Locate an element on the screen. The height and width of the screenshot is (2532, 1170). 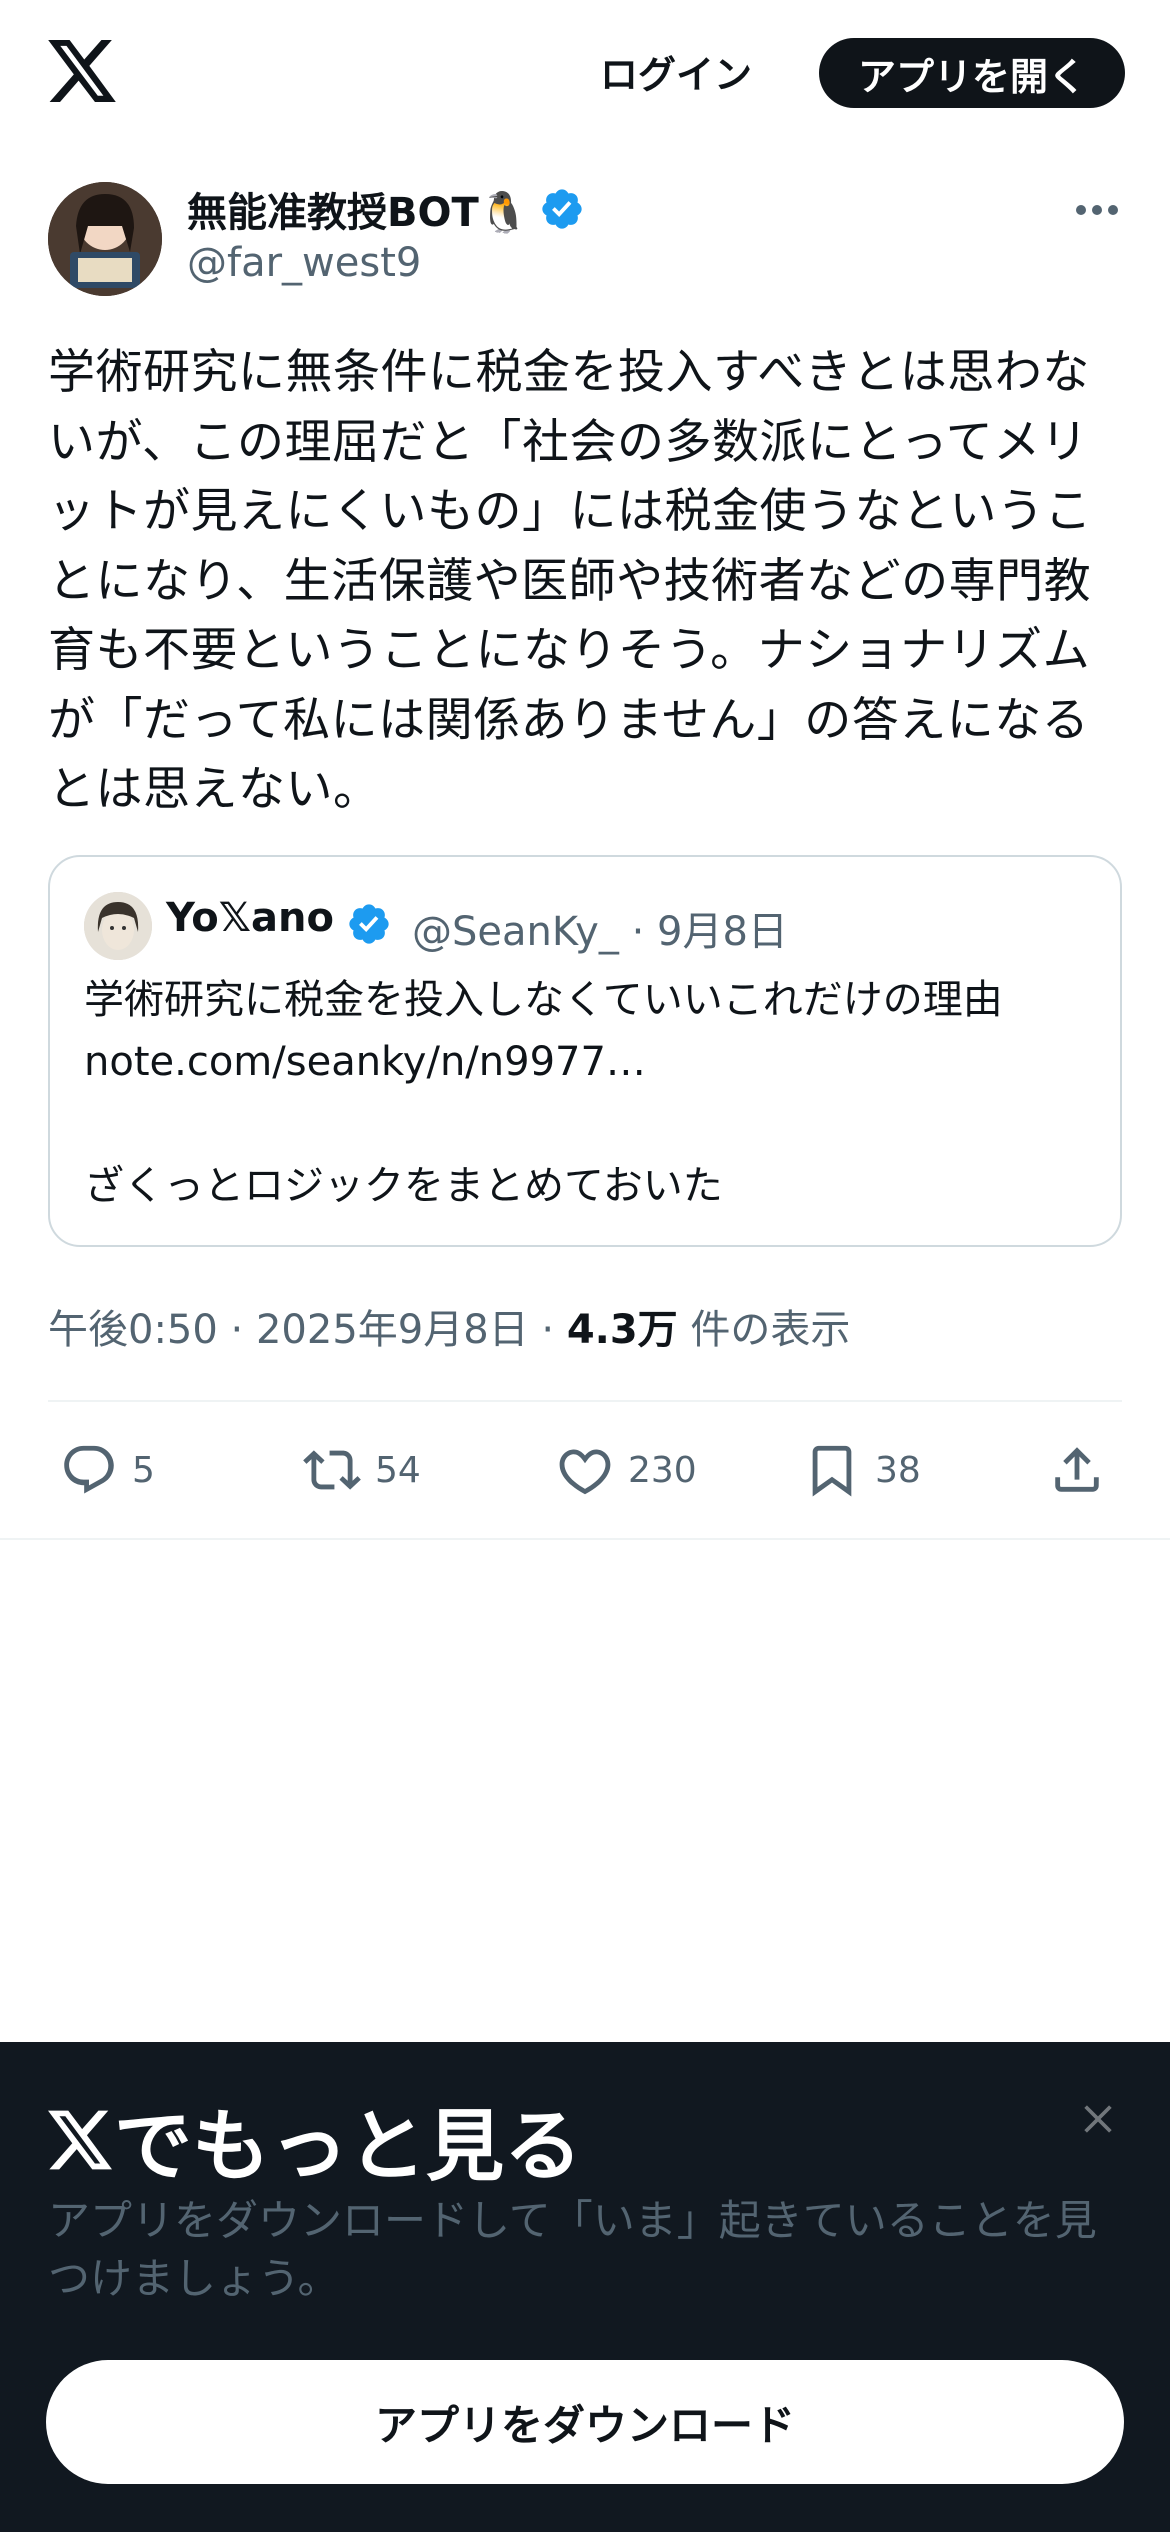
share-icon is located at coordinates (1077, 1469).